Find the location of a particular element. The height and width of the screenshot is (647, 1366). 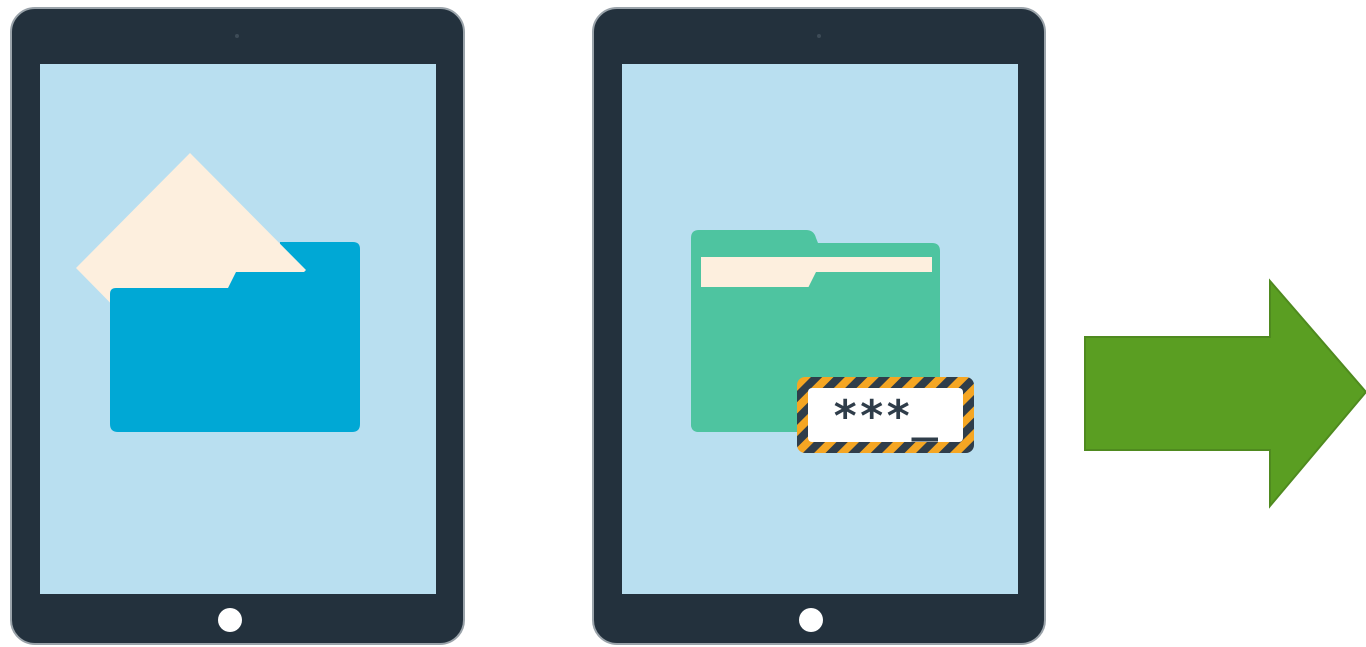

tablet-right-camera is located at coordinates (819, 36).